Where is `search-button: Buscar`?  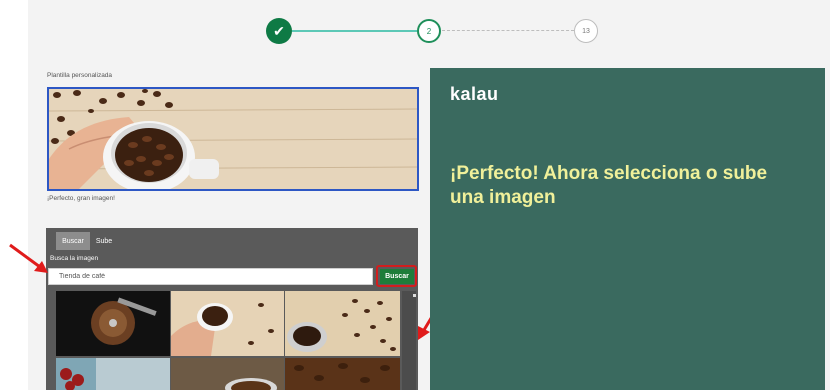
search-button: Buscar is located at coordinates (397, 276).